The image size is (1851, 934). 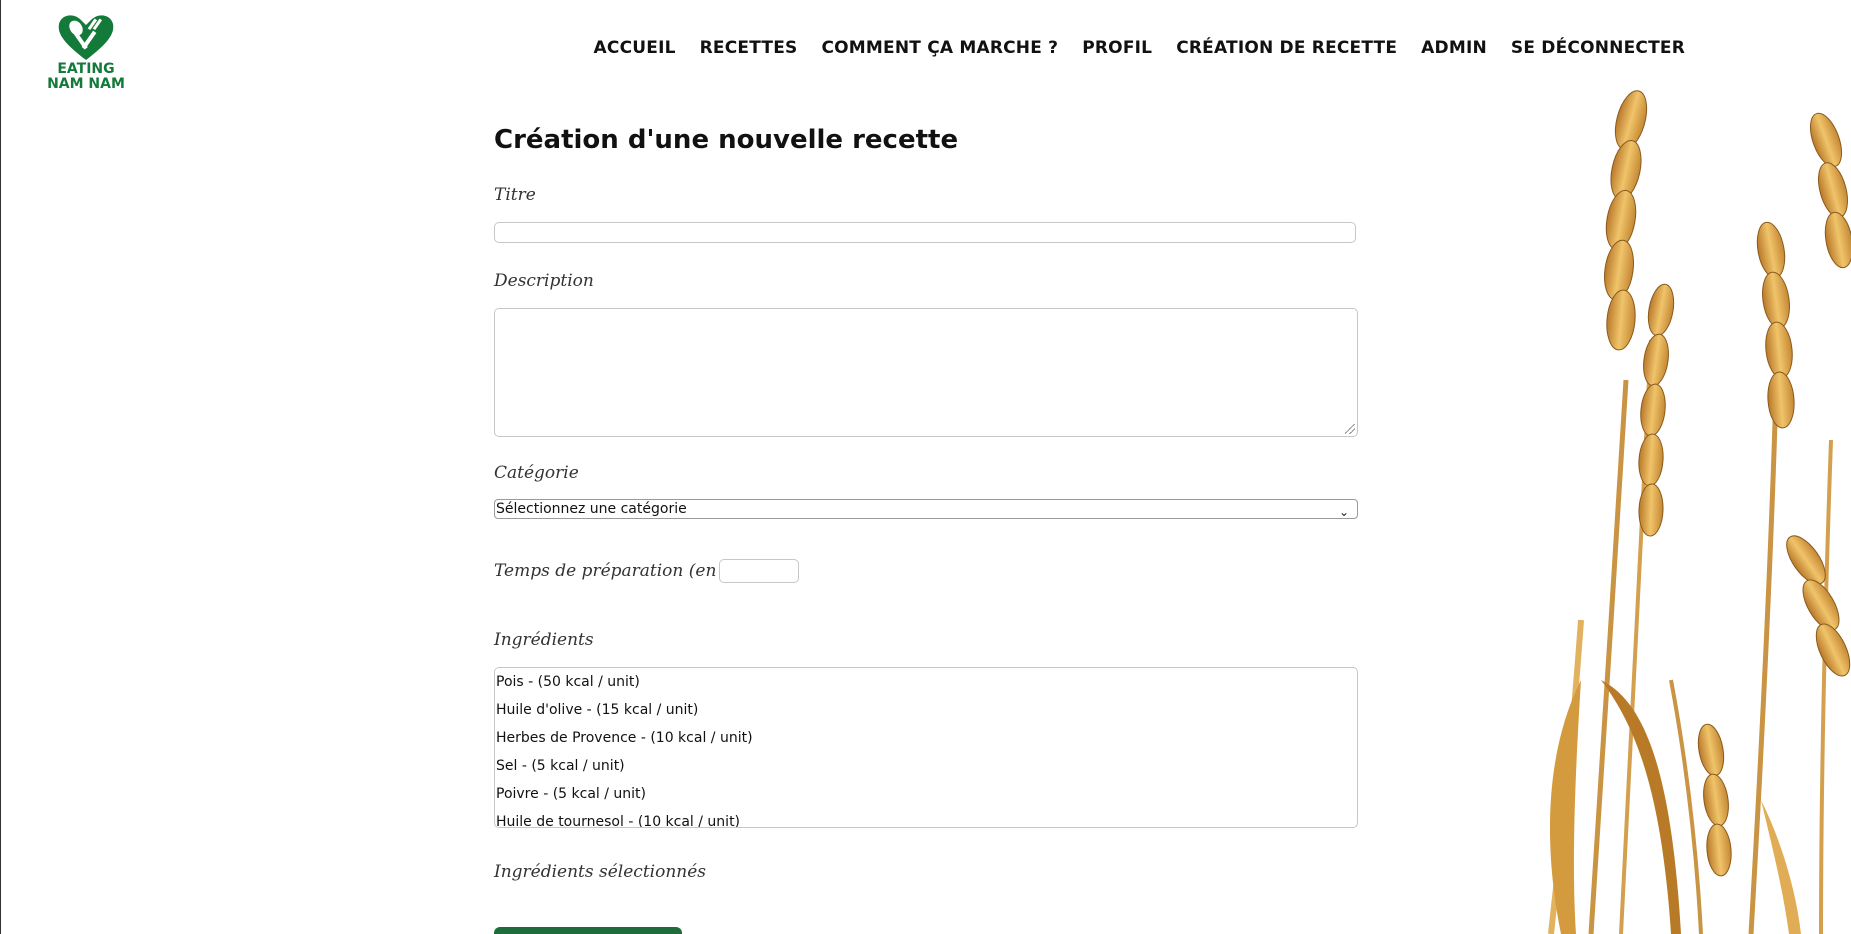 I want to click on ingredient-option: Huile d'olive - (15 kcal / unit), so click(x=926, y=710).